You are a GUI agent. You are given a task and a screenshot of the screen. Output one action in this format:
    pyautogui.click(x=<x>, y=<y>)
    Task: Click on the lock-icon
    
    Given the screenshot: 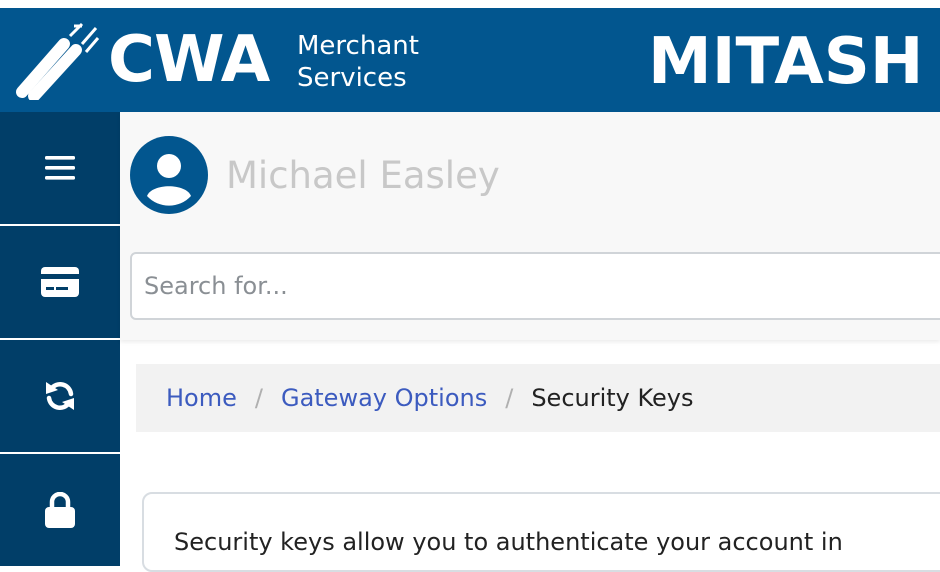 What is the action you would take?
    pyautogui.click(x=60, y=510)
    